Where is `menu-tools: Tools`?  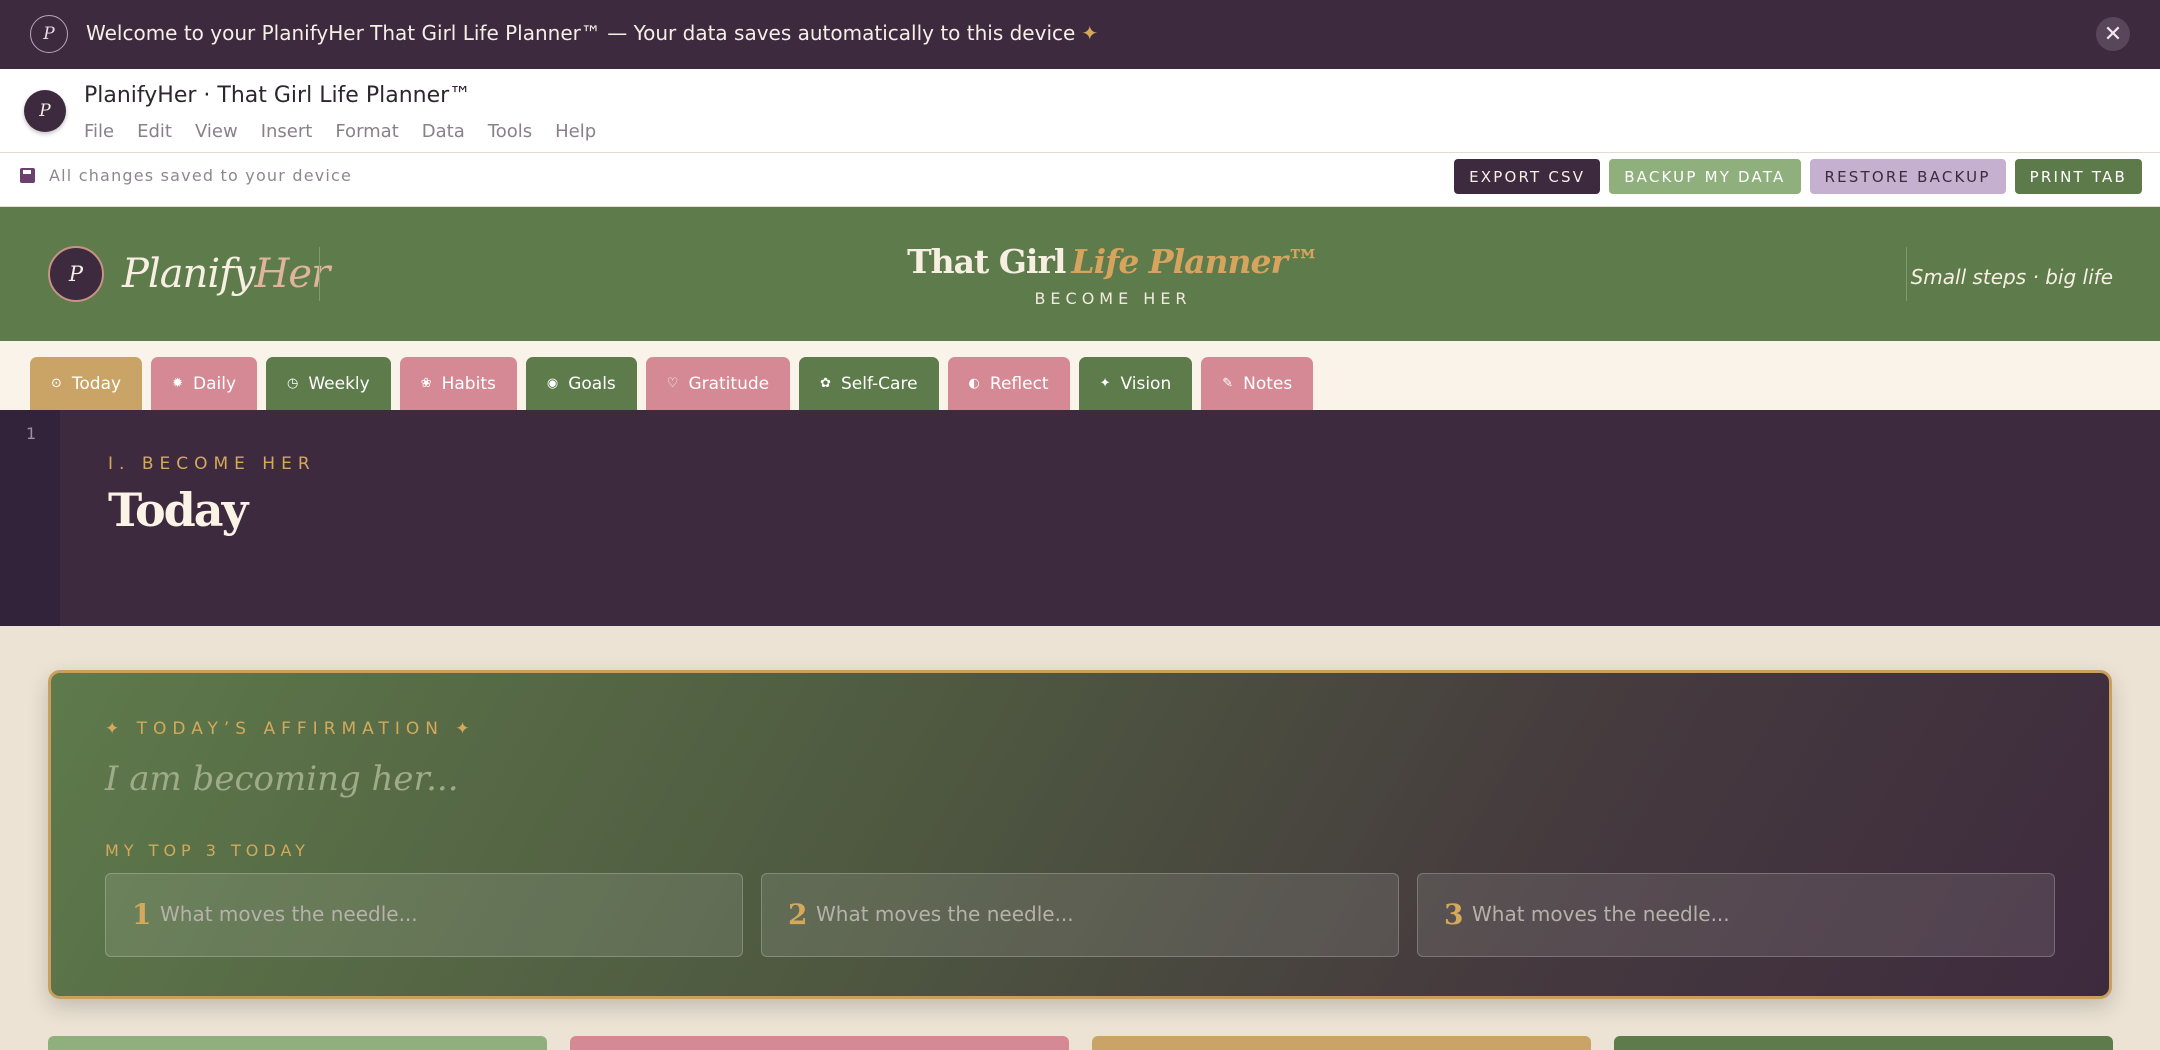 menu-tools: Tools is located at coordinates (510, 131).